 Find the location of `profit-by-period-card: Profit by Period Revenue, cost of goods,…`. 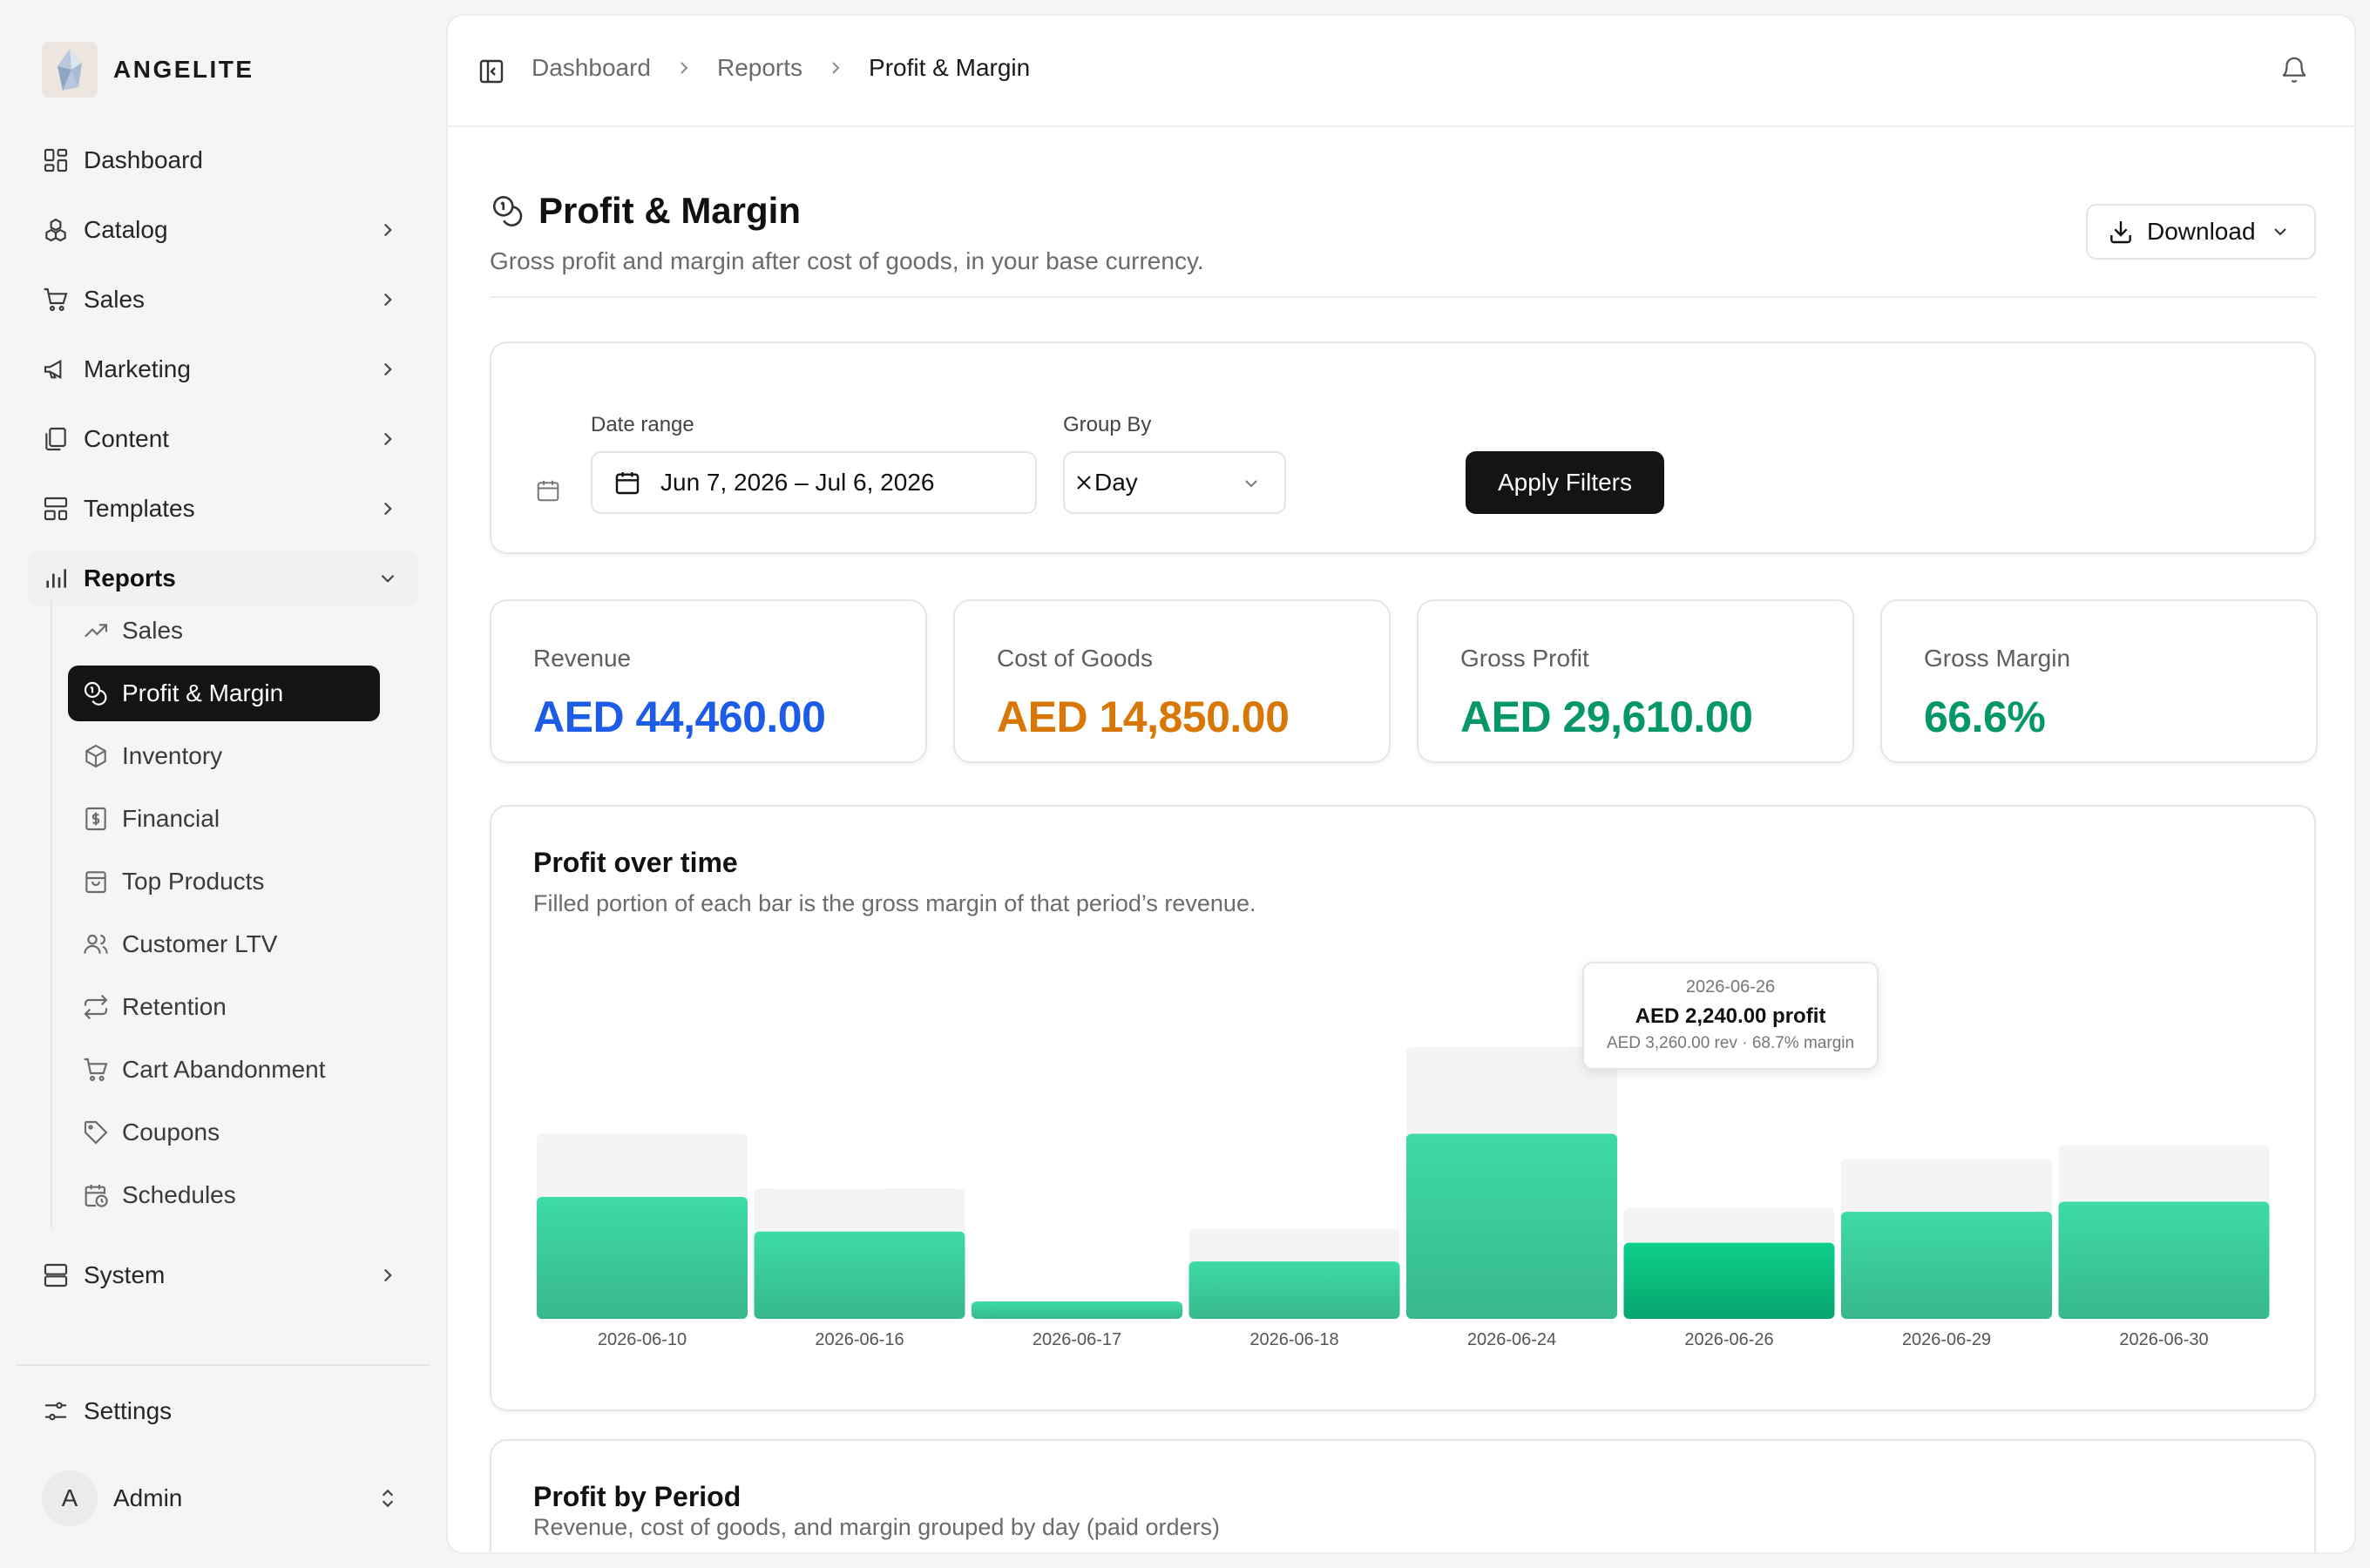

profit-by-period-card: Profit by Period Revenue, cost of goods,… is located at coordinates (1403, 1496).